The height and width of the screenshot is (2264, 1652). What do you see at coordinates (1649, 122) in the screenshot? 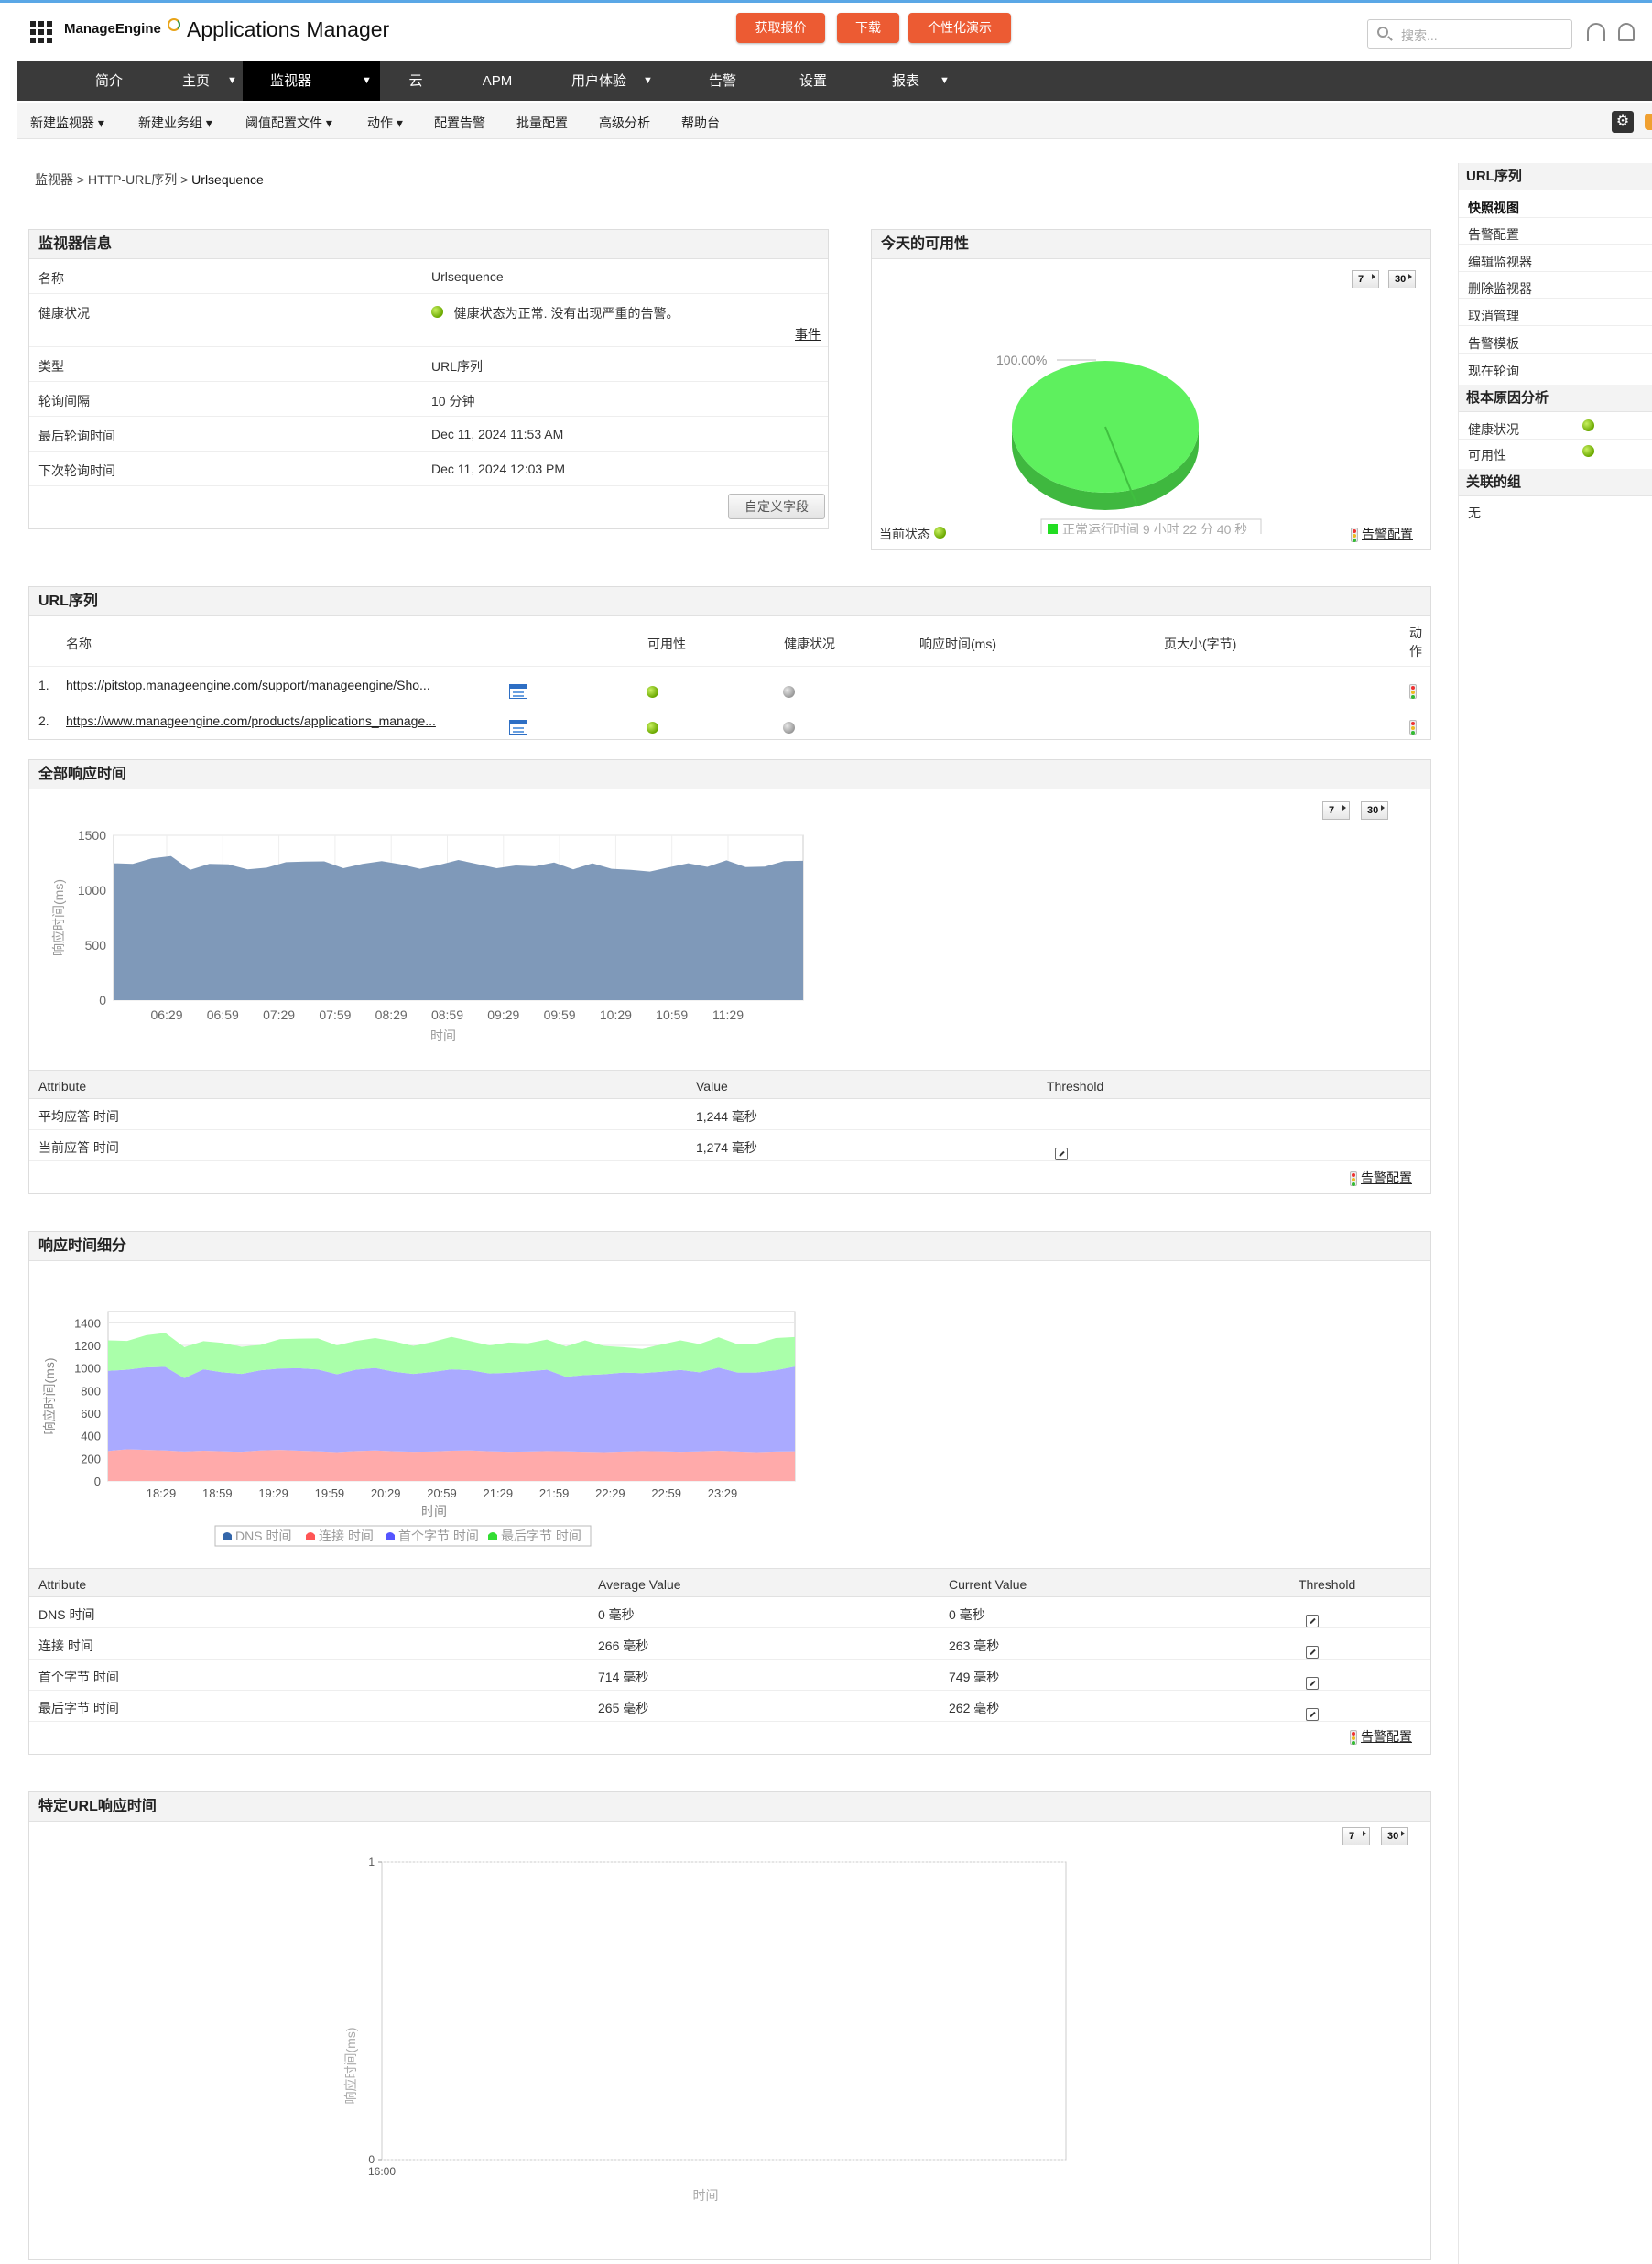
I see `partial-icon` at bounding box center [1649, 122].